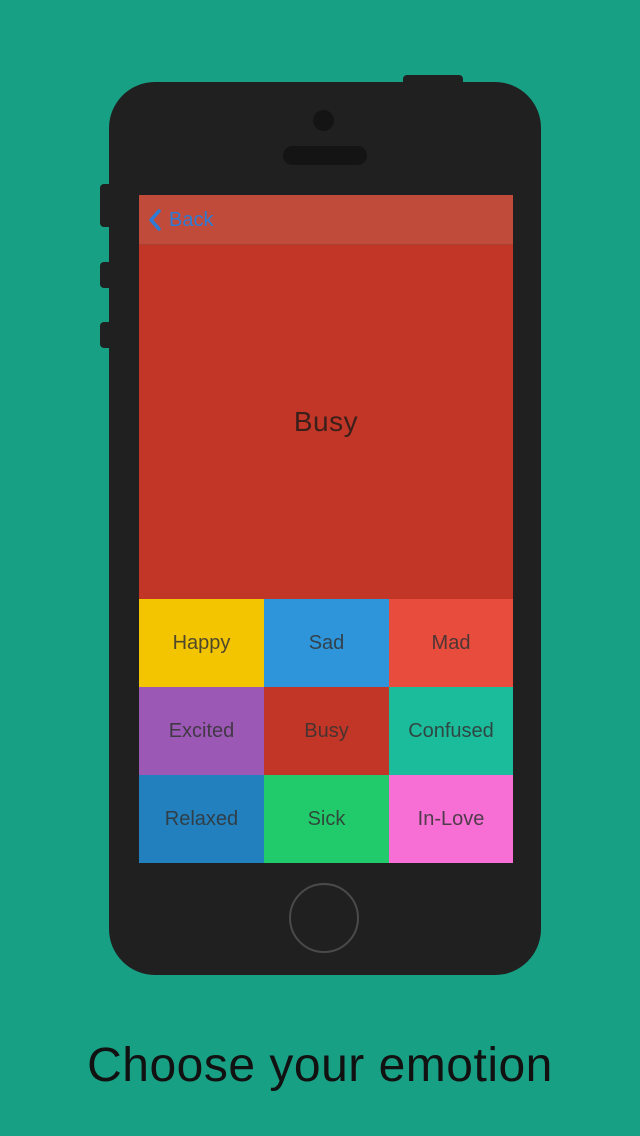 The height and width of the screenshot is (1136, 640). I want to click on emotion-tile-label: Happy, so click(201, 642).